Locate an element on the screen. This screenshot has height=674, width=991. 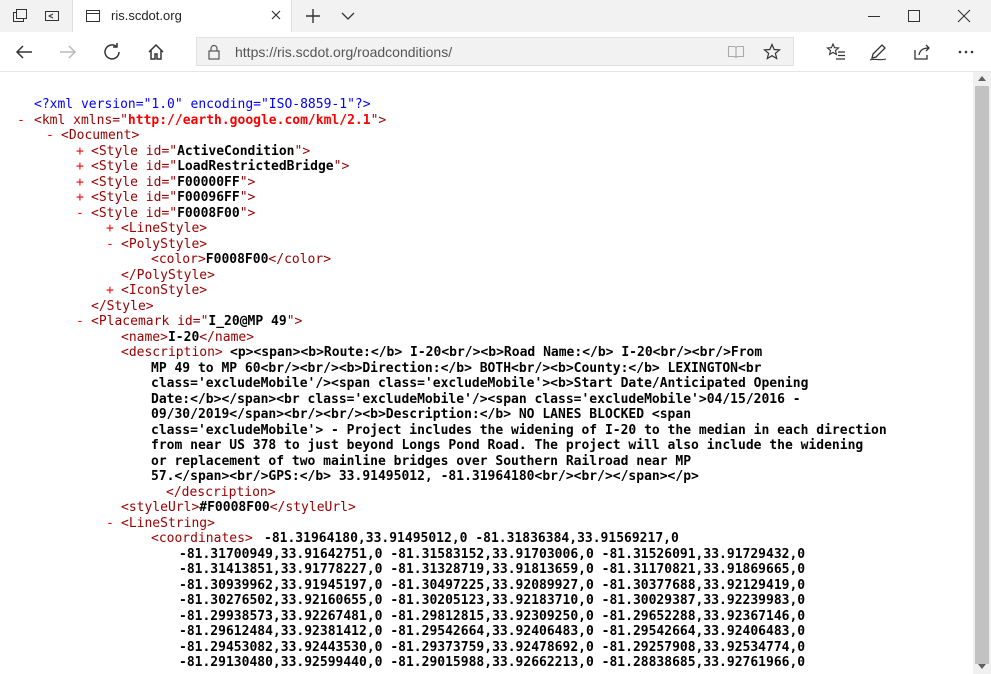
share-icon is located at coordinates (922, 52).